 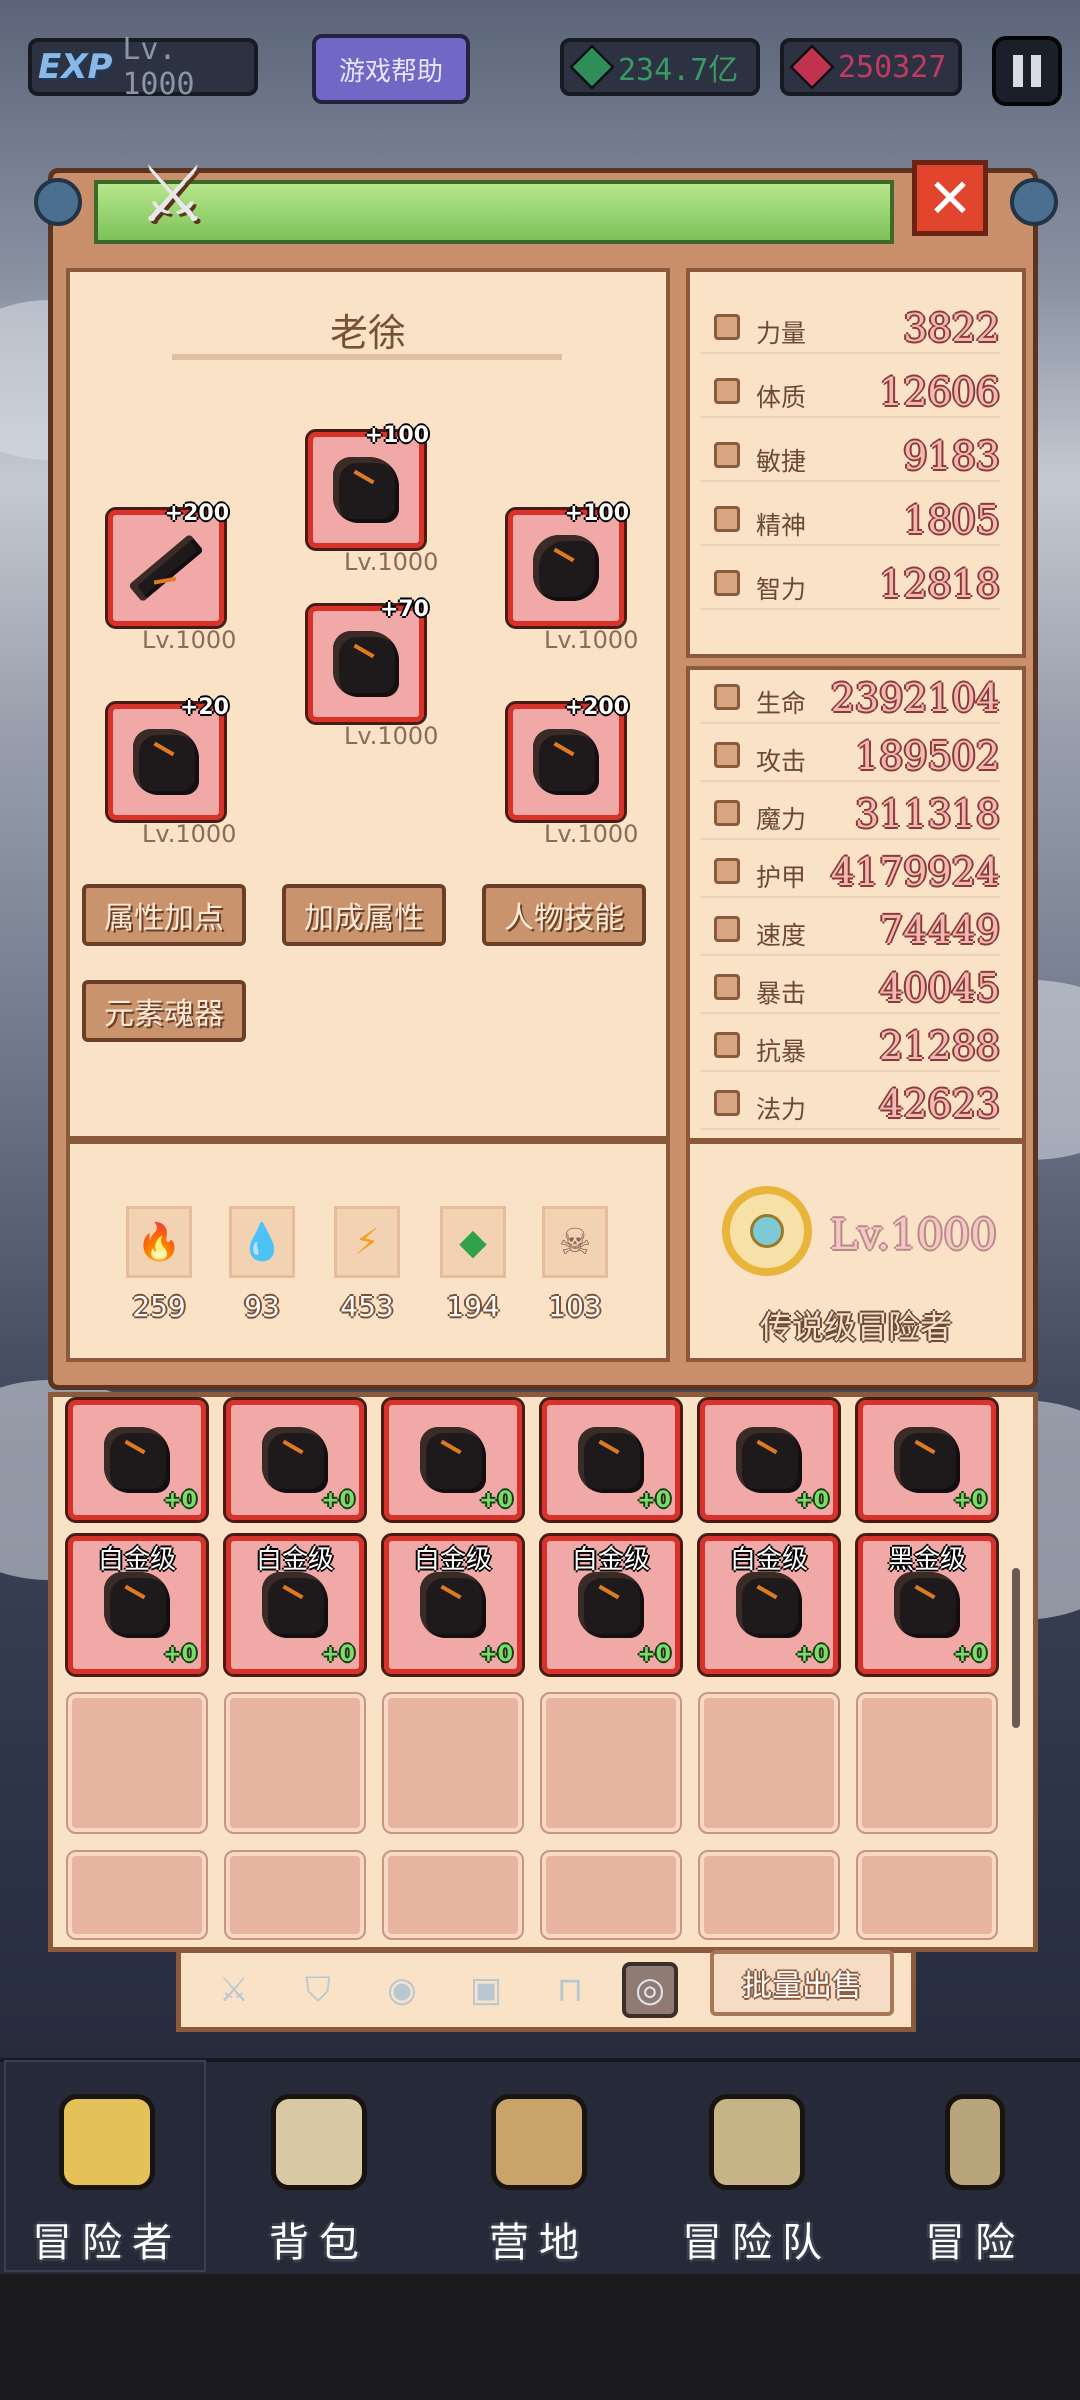 I want to click on helmet-icon: ◉, so click(x=402, y=1990).